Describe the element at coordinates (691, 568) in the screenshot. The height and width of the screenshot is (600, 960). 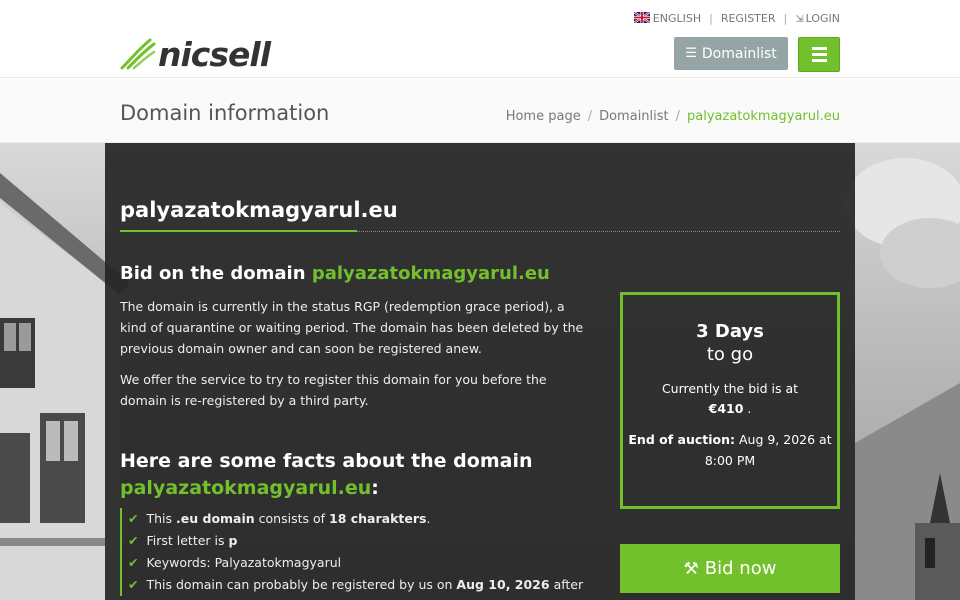
I see `gavel-icon: ⚒` at that location.